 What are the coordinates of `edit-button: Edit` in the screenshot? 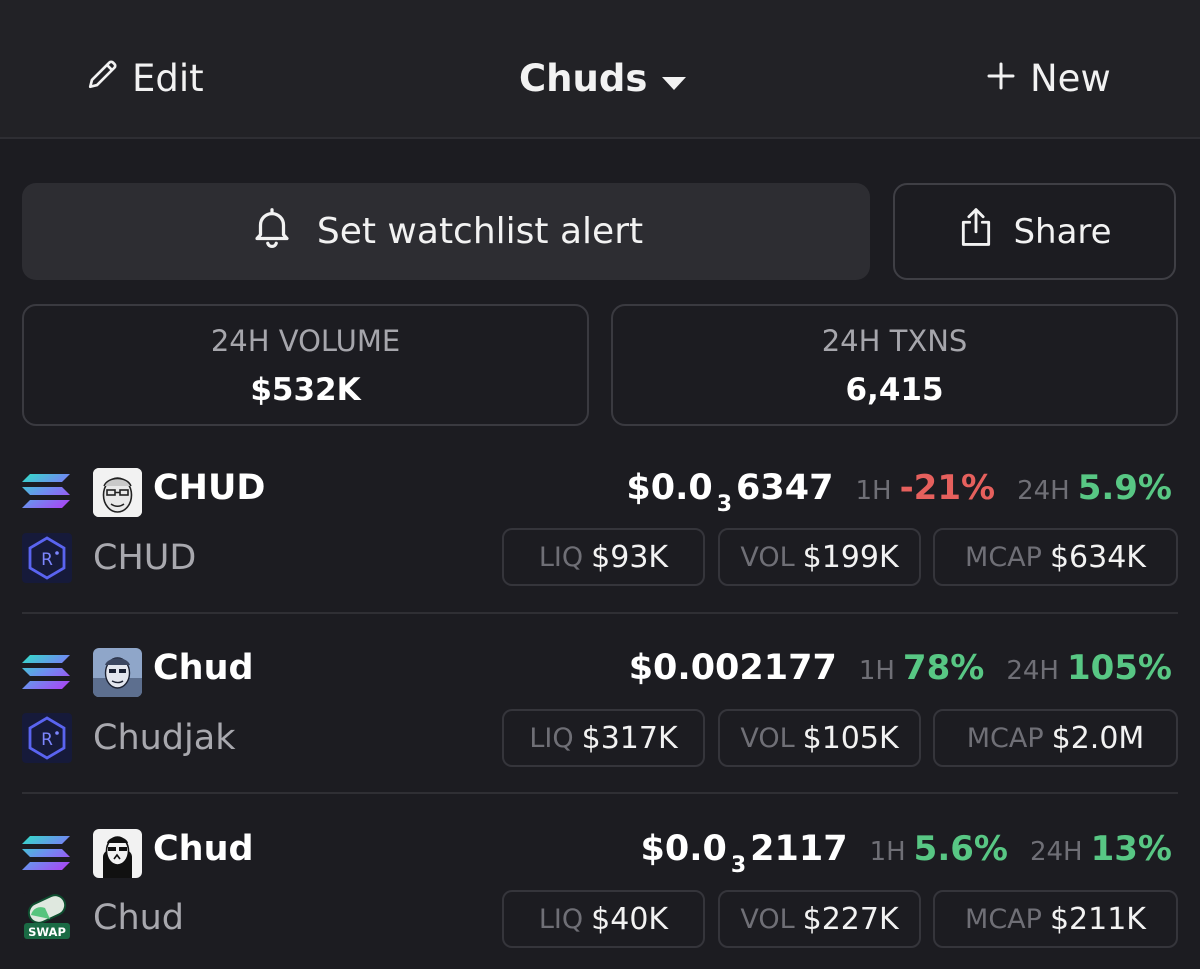 It's located at (145, 78).